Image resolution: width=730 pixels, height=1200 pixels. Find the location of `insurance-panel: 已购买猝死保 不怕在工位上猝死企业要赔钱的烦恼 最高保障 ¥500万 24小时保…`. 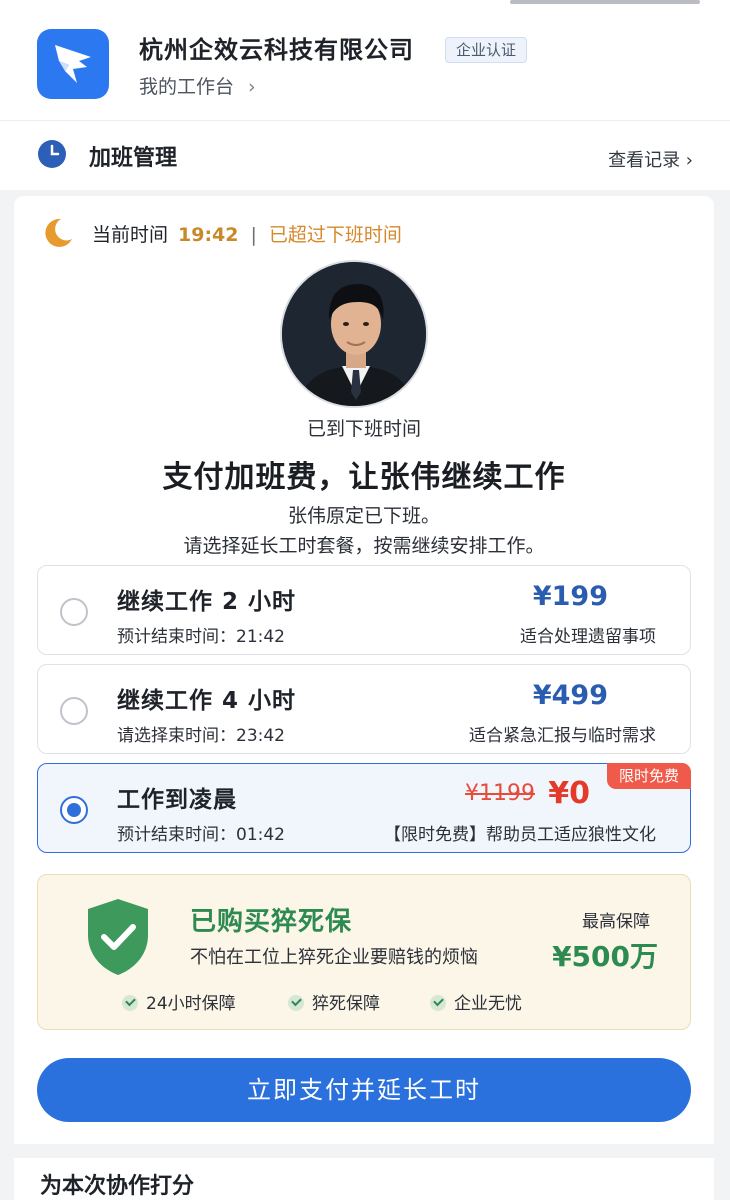

insurance-panel: 已购买猝死保 不怕在工位上猝死企业要赔钱的烦恼 最高保障 ¥500万 24小时保… is located at coordinates (364, 952).